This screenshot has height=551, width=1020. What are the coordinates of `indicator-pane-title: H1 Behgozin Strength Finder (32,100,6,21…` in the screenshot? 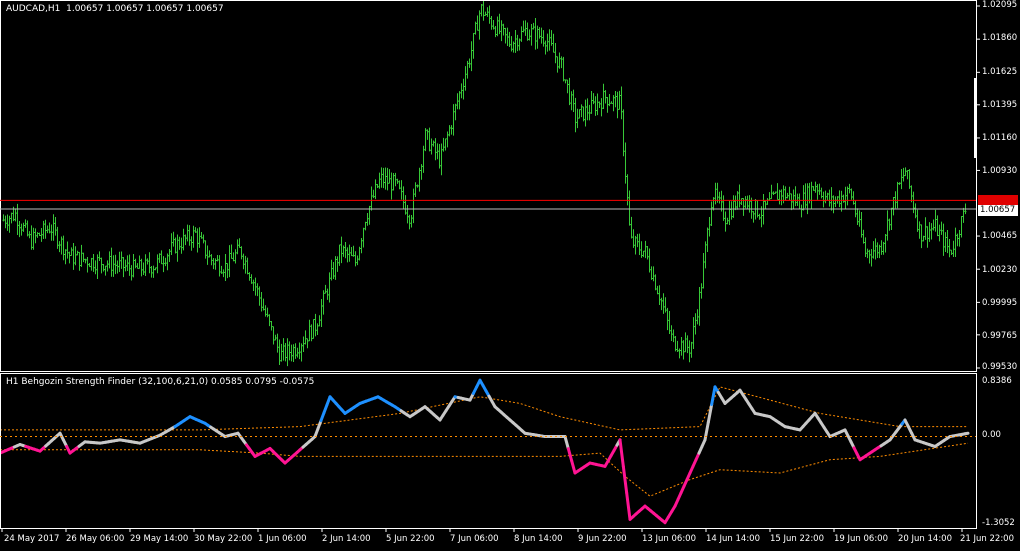 It's located at (160, 382).